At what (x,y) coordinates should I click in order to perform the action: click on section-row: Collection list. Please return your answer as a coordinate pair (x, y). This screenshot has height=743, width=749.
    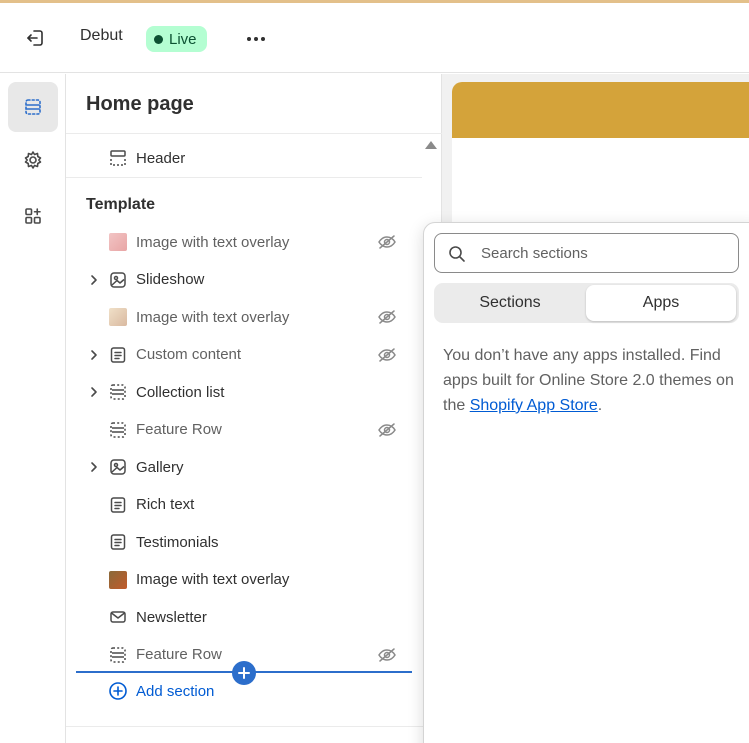
    Looking at the image, I should click on (246, 392).